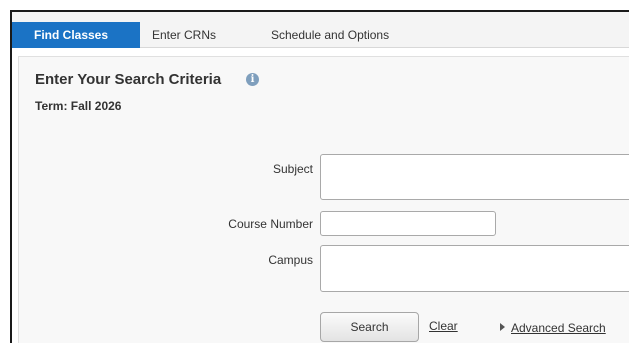 This screenshot has height=343, width=629. What do you see at coordinates (292, 169) in the screenshot?
I see `subject-label: Subject` at bounding box center [292, 169].